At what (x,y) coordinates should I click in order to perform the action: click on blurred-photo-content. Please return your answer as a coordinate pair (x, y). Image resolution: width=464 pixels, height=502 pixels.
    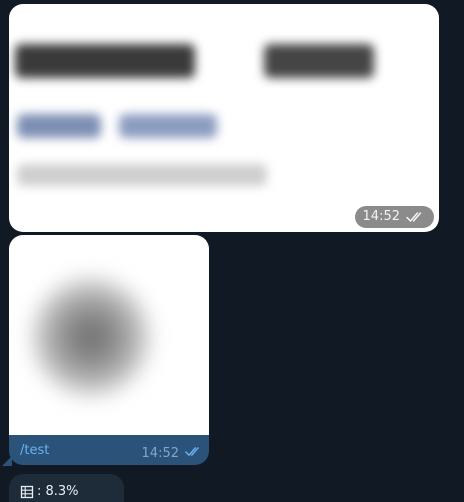
    Looking at the image, I should click on (91, 337).